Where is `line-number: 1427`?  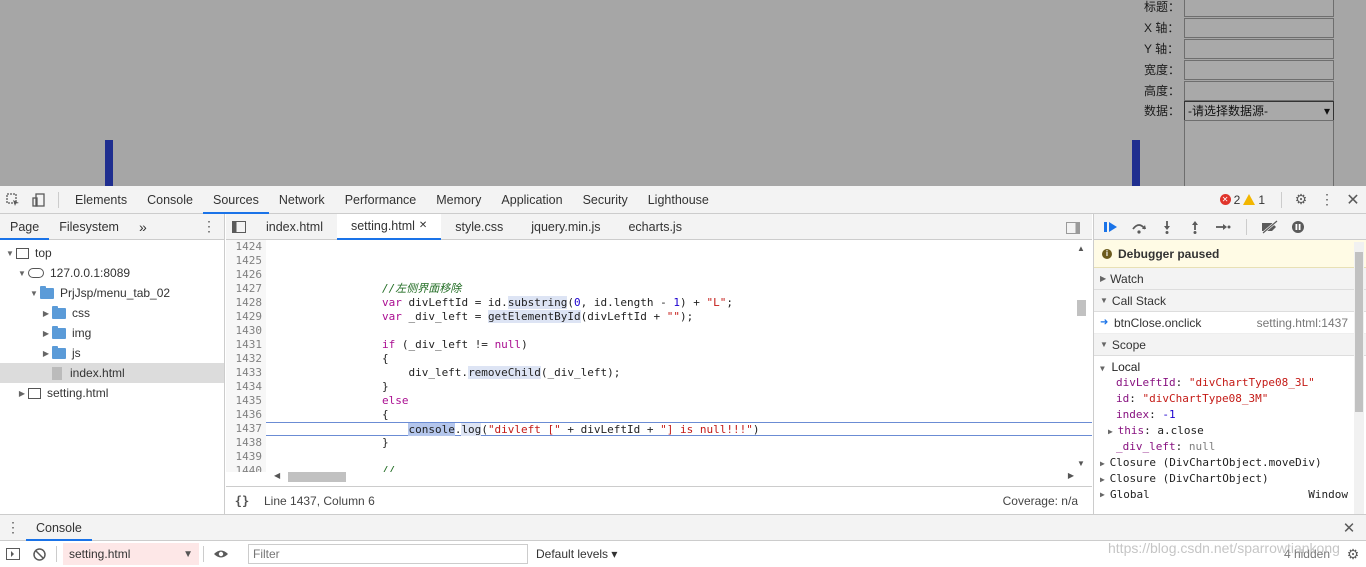 line-number: 1427 is located at coordinates (246, 289).